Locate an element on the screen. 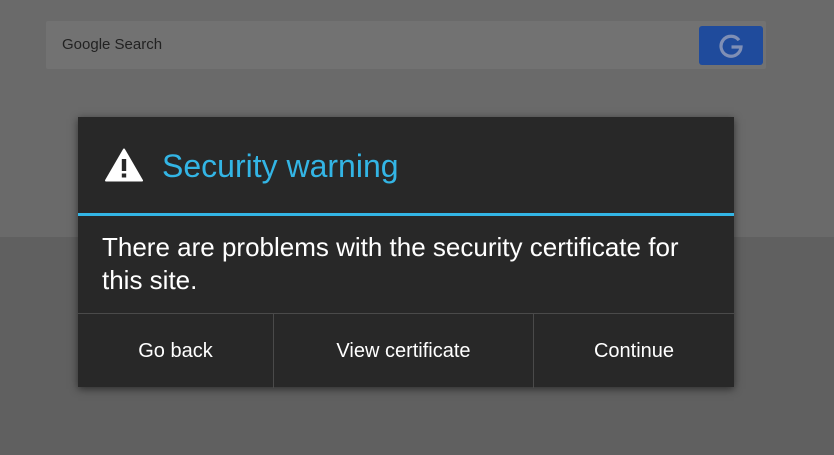  search-button is located at coordinates (731, 45).